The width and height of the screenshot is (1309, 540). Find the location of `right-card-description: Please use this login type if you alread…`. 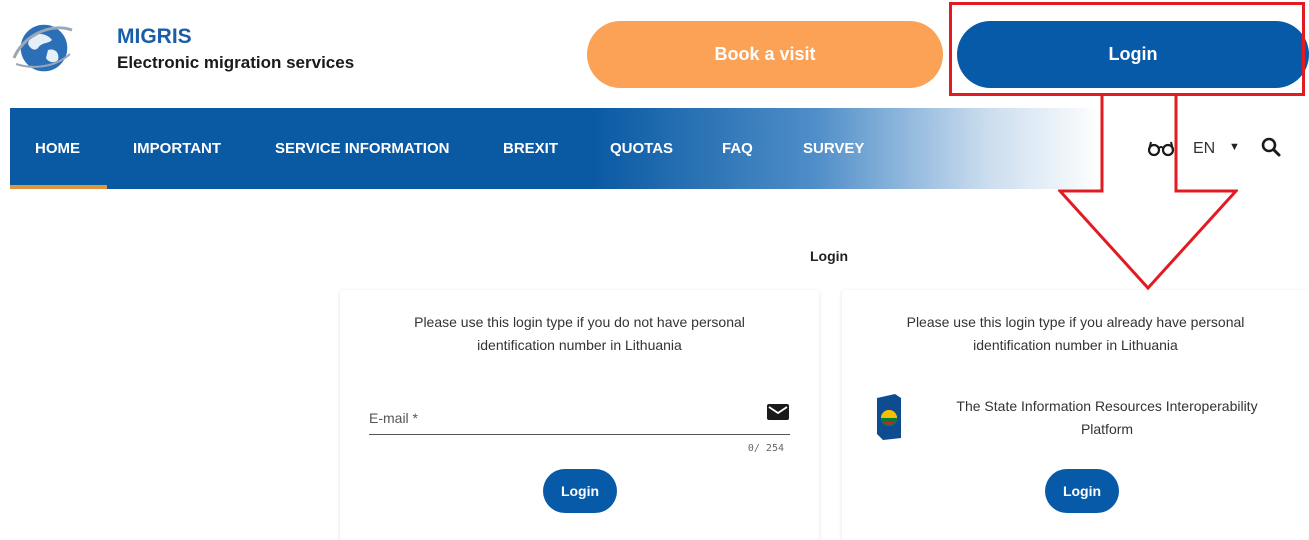

right-card-description: Please use this login type if you alread… is located at coordinates (1075, 333).